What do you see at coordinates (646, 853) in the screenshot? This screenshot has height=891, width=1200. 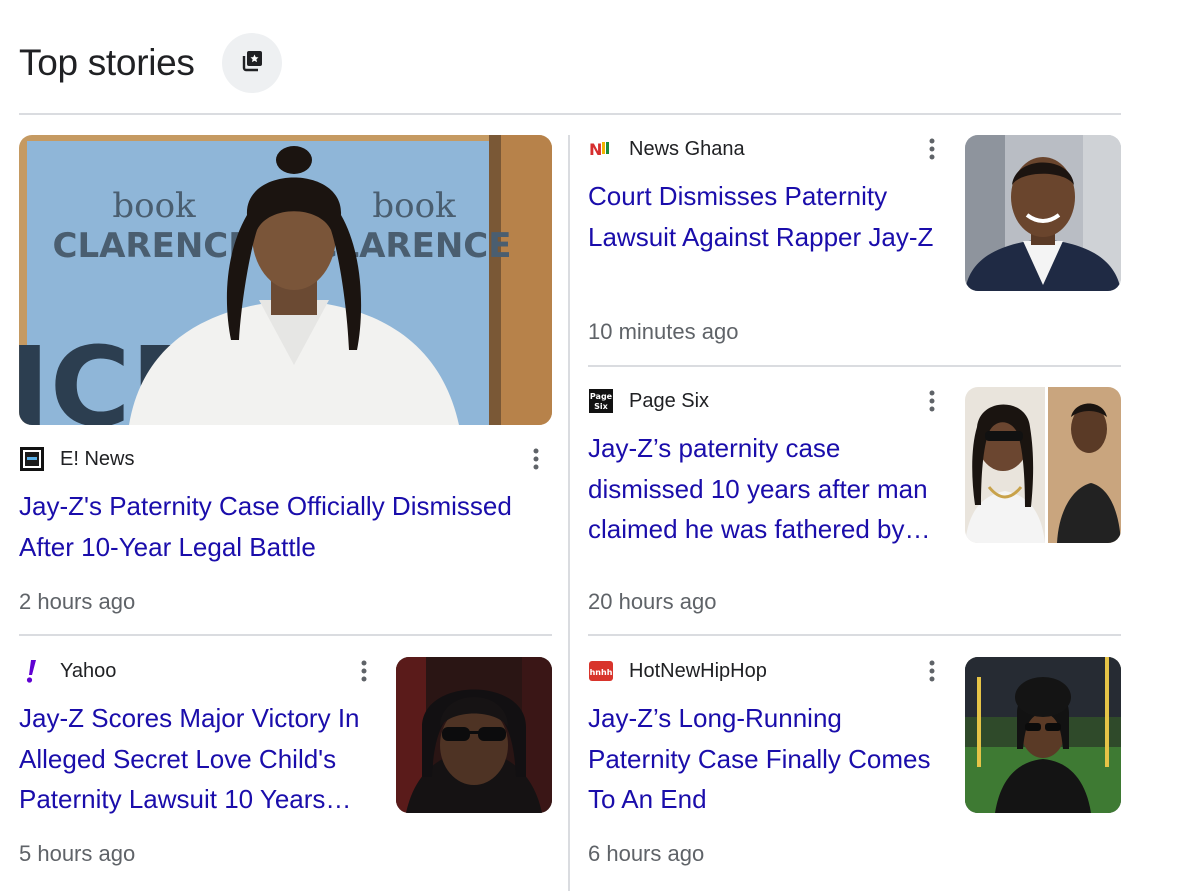 I see `story-5-time: 6 hours ago` at bounding box center [646, 853].